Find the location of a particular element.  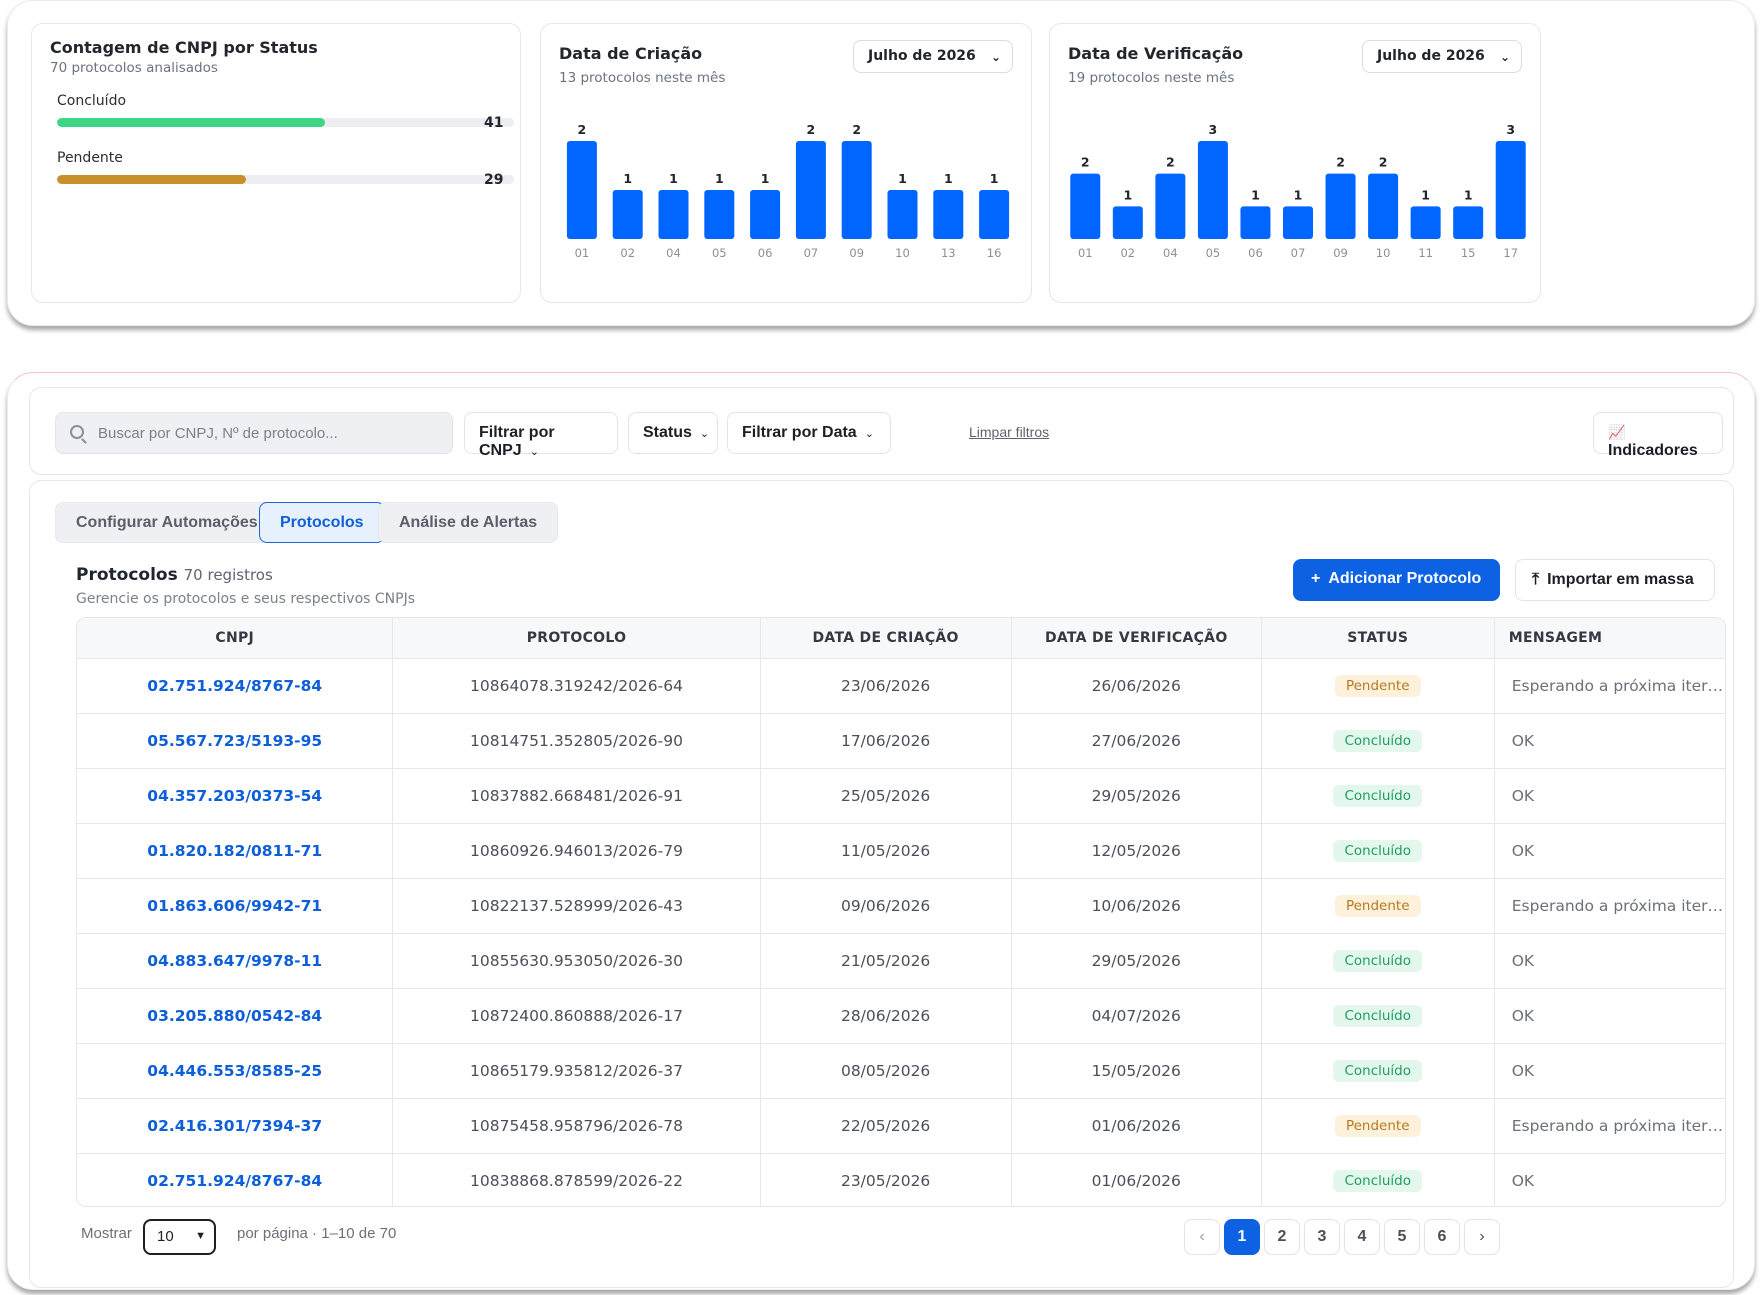

filter-status-label: Status is located at coordinates (667, 432).